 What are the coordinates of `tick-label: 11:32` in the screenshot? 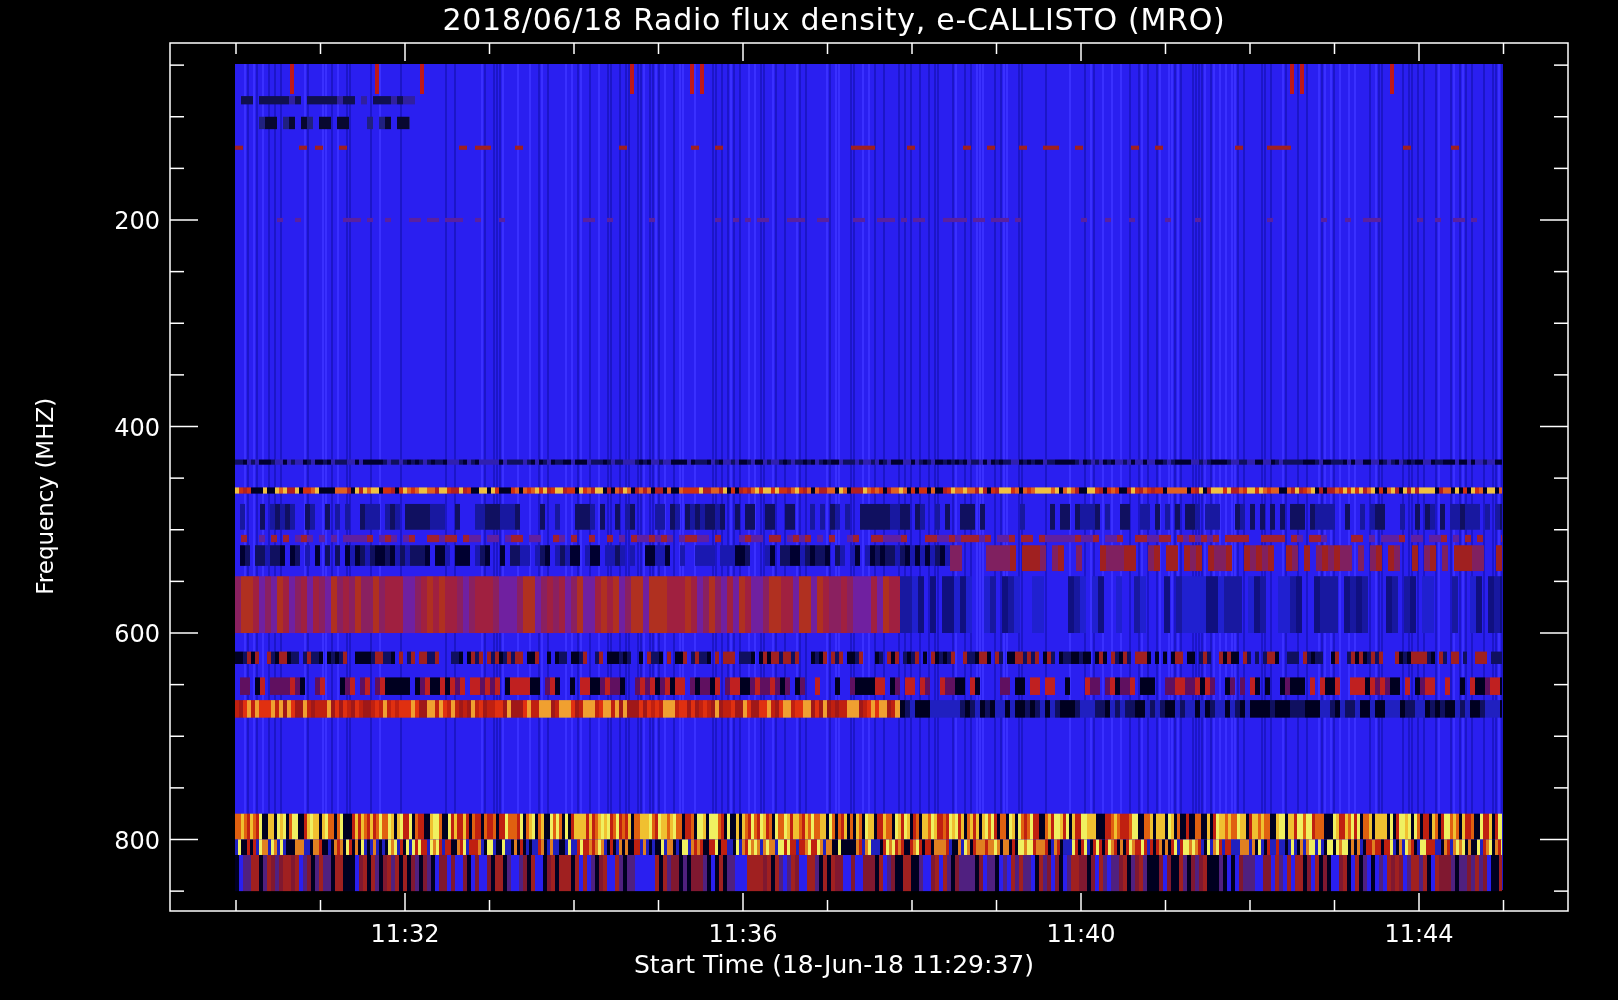 It's located at (405, 934).